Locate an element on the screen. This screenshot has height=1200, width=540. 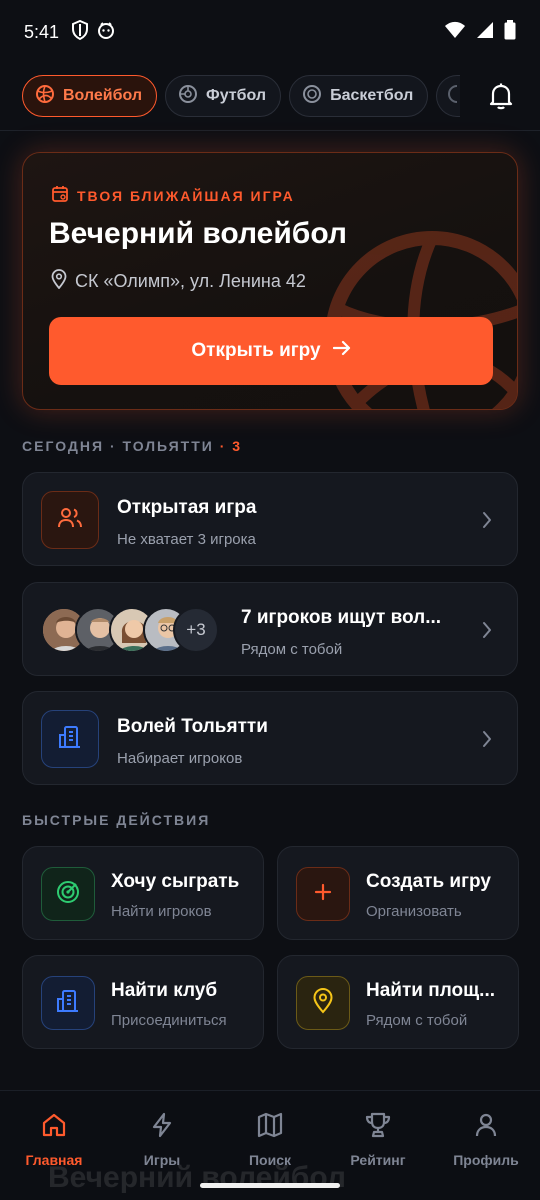
home-indicator is located at coordinates (270, 1185).